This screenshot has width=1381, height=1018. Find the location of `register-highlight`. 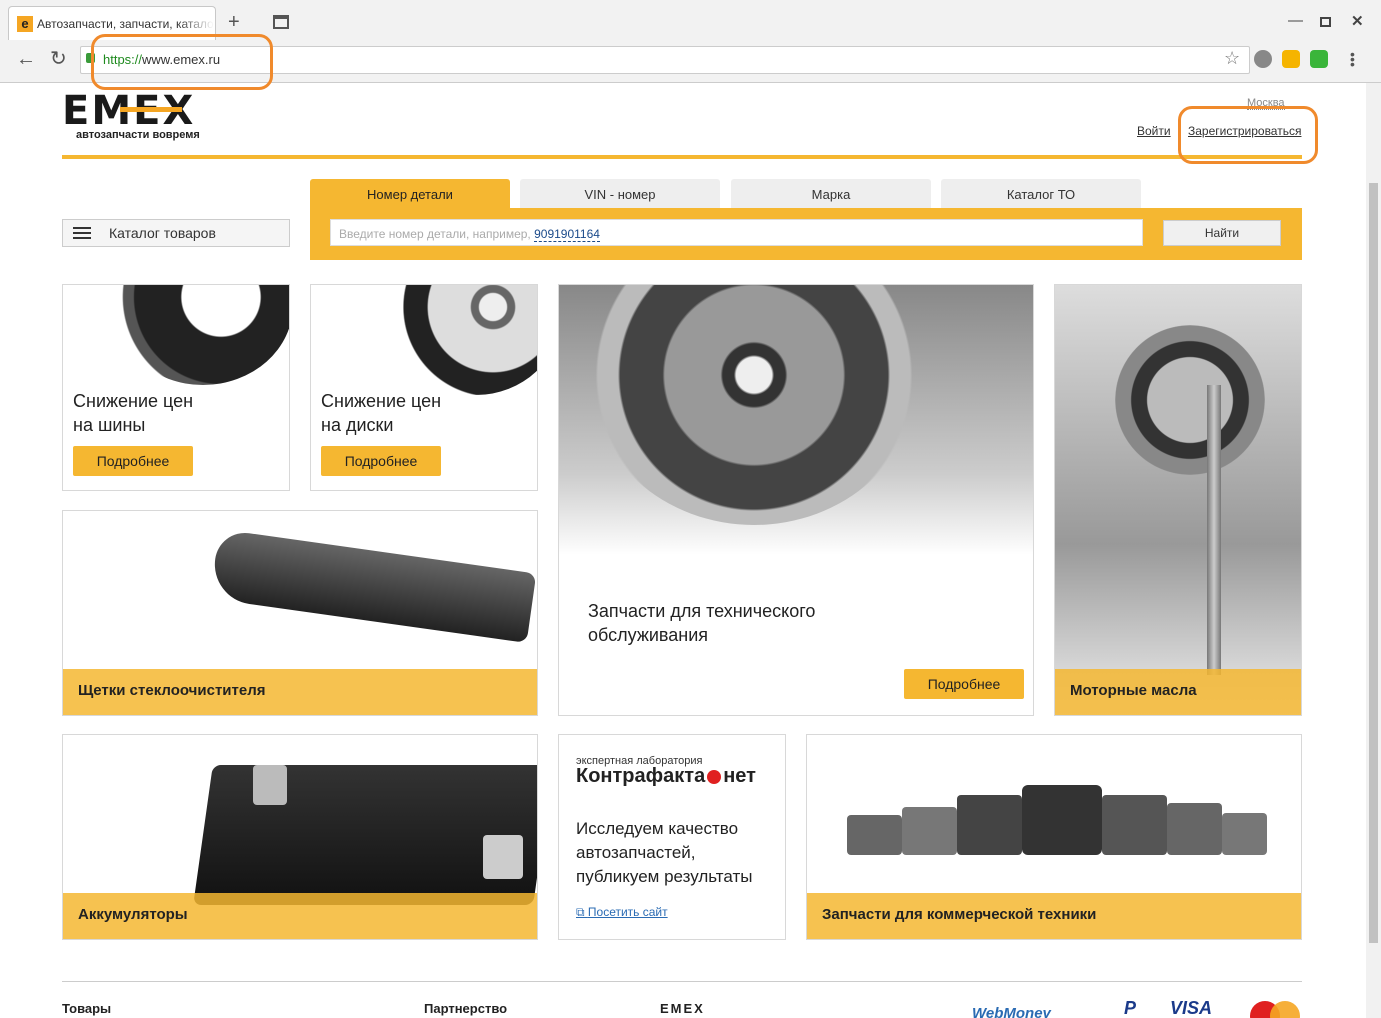

register-highlight is located at coordinates (1248, 135).